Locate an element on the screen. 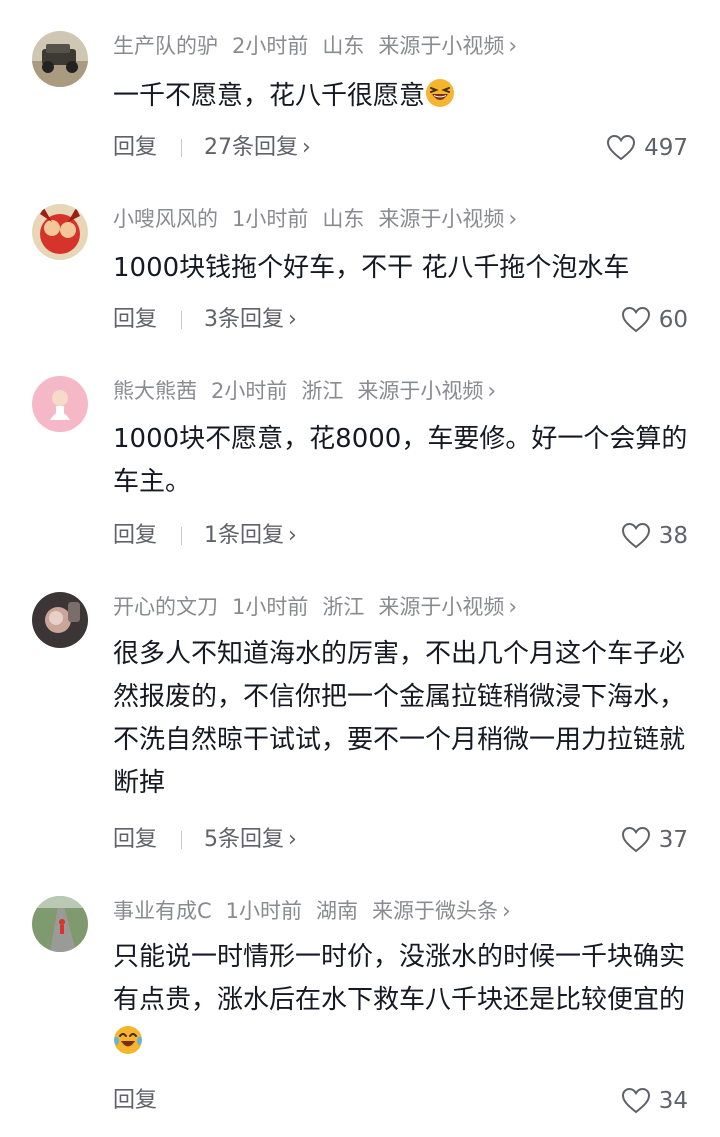 Image resolution: width=720 pixels, height=1137 pixels. like-count: 60 is located at coordinates (673, 320).